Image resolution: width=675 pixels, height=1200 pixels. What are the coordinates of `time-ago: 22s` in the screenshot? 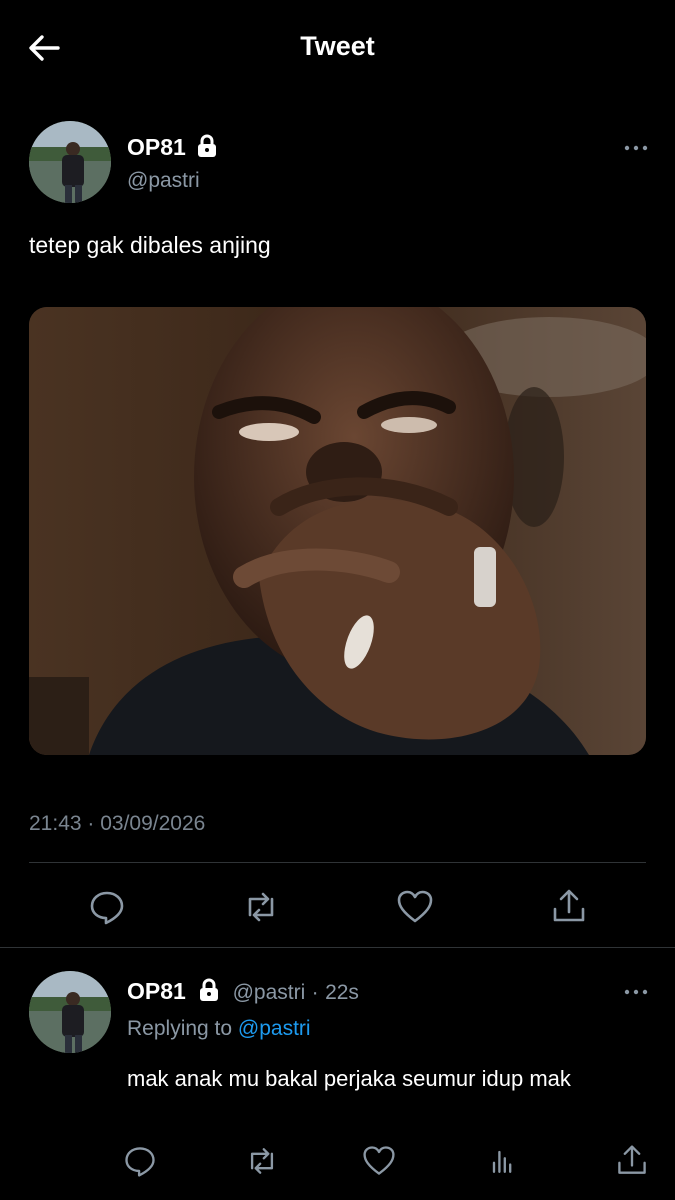 It's located at (342, 992).